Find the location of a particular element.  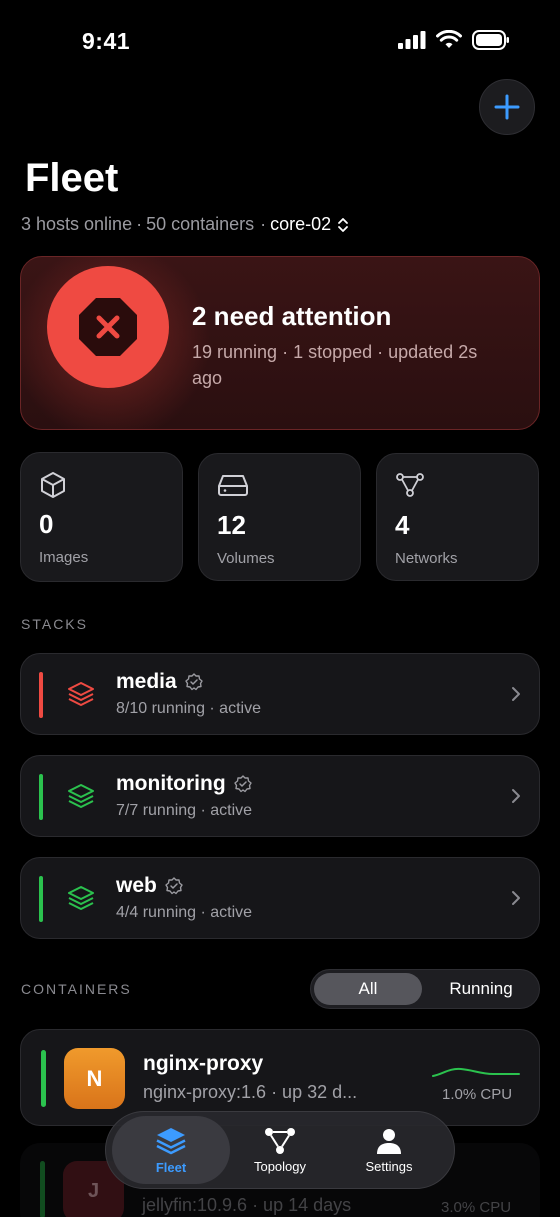

cellular-signal-icon is located at coordinates (412, 40).